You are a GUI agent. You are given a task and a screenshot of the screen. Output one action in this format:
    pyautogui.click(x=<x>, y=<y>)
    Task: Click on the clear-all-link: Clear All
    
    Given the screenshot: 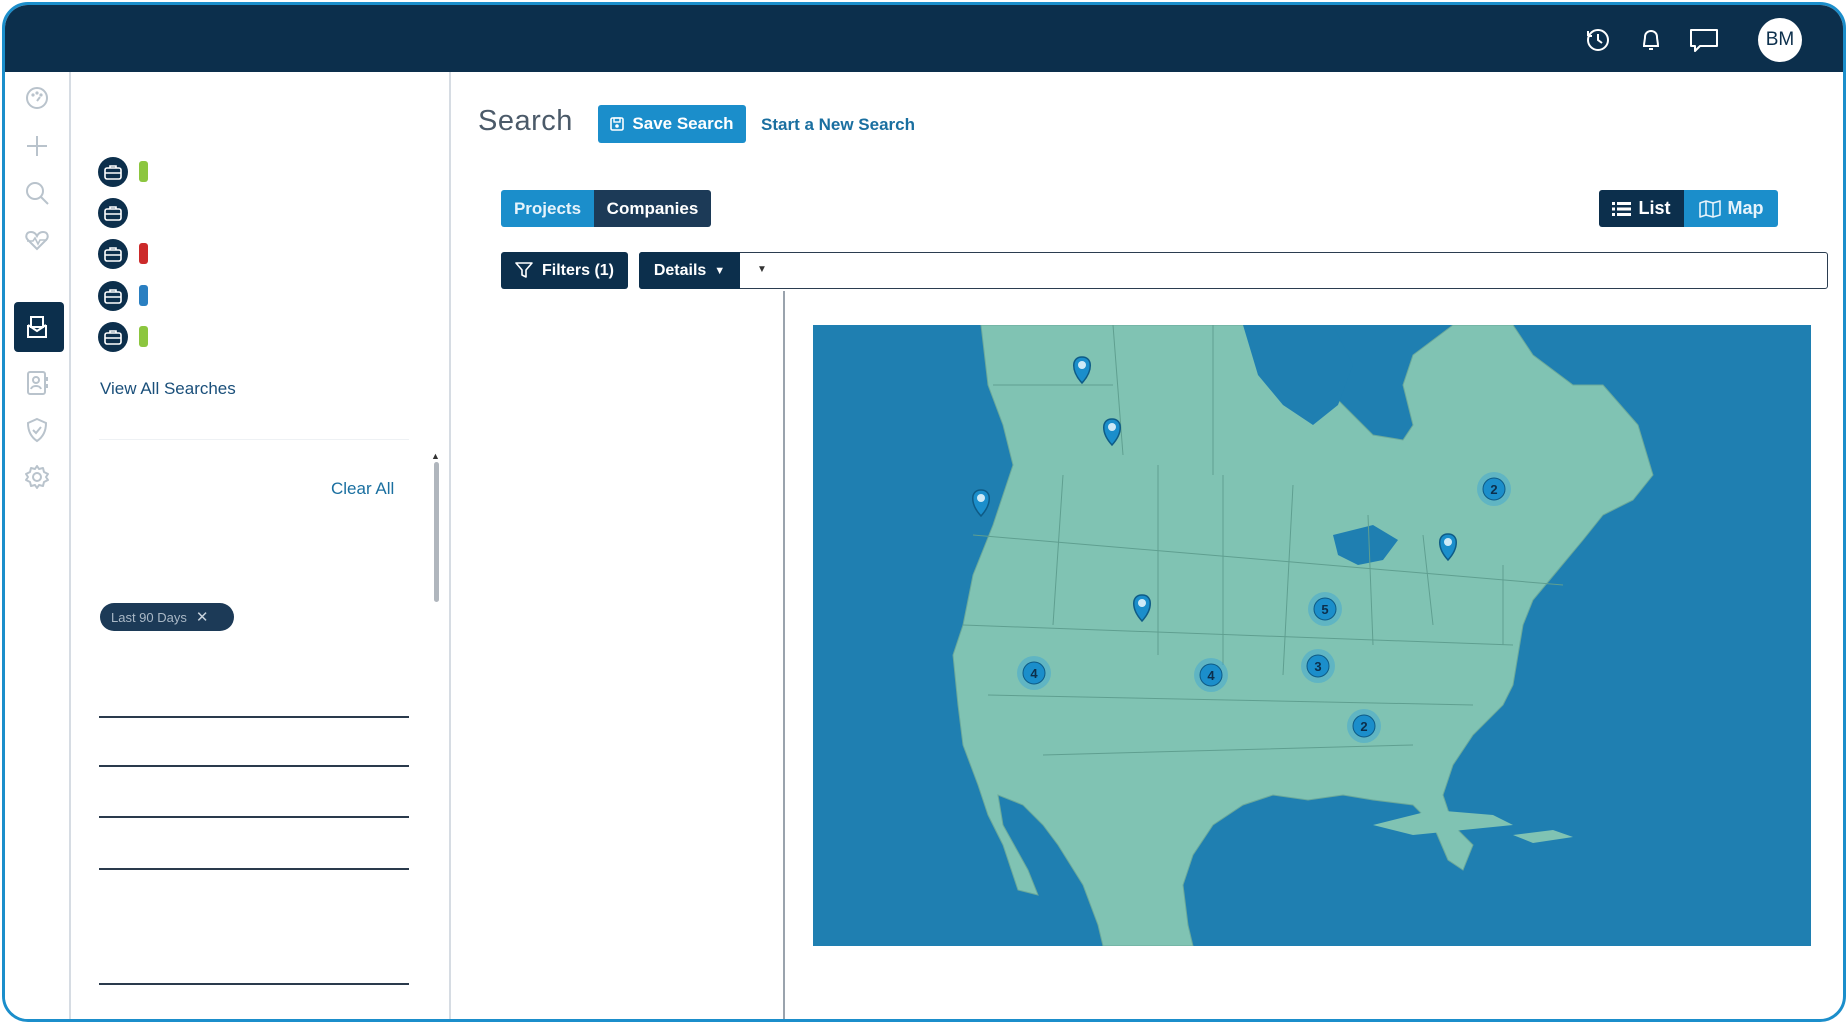 What is the action you would take?
    pyautogui.click(x=362, y=489)
    